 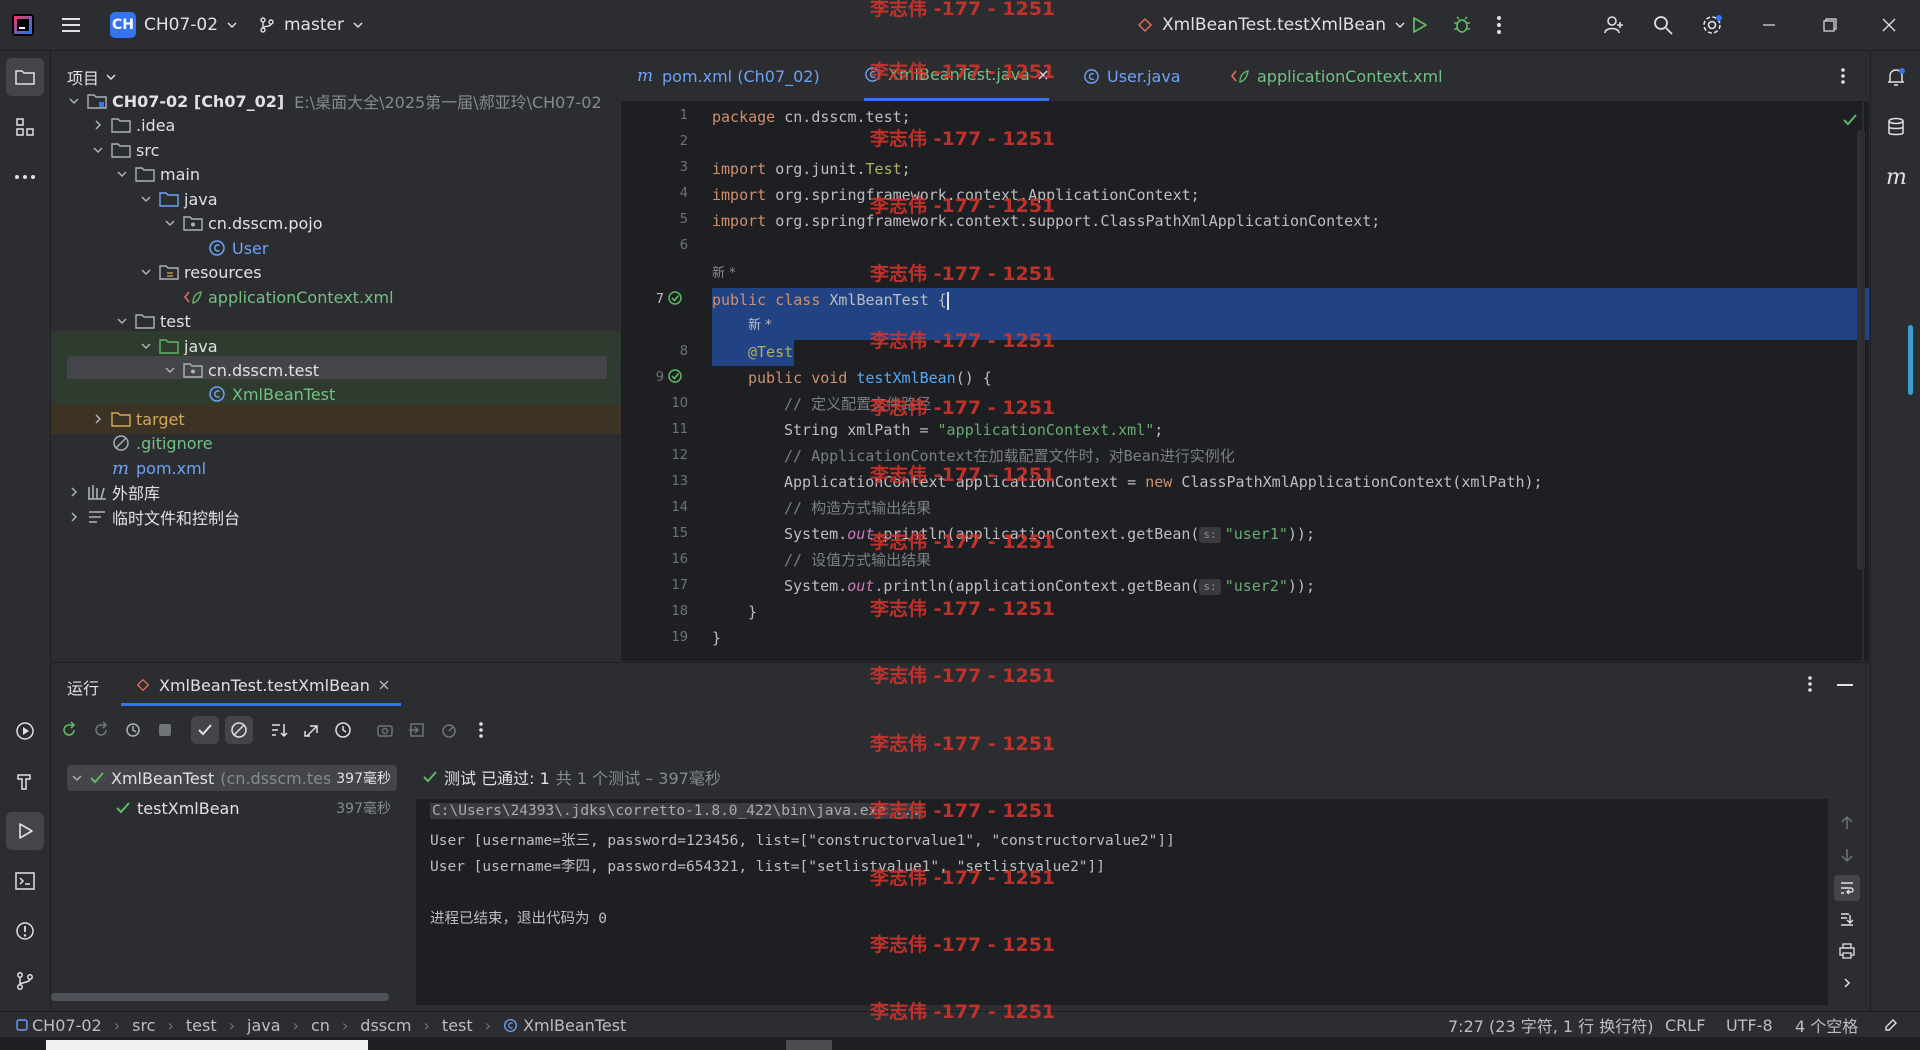 What do you see at coordinates (728, 76) in the screenshot?
I see `tab-pom-xml: m pom.xml (Ch07_02)` at bounding box center [728, 76].